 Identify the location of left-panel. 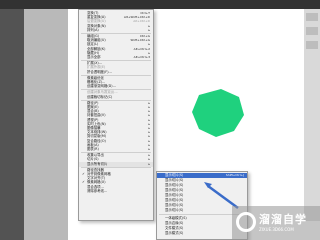
(12, 124).